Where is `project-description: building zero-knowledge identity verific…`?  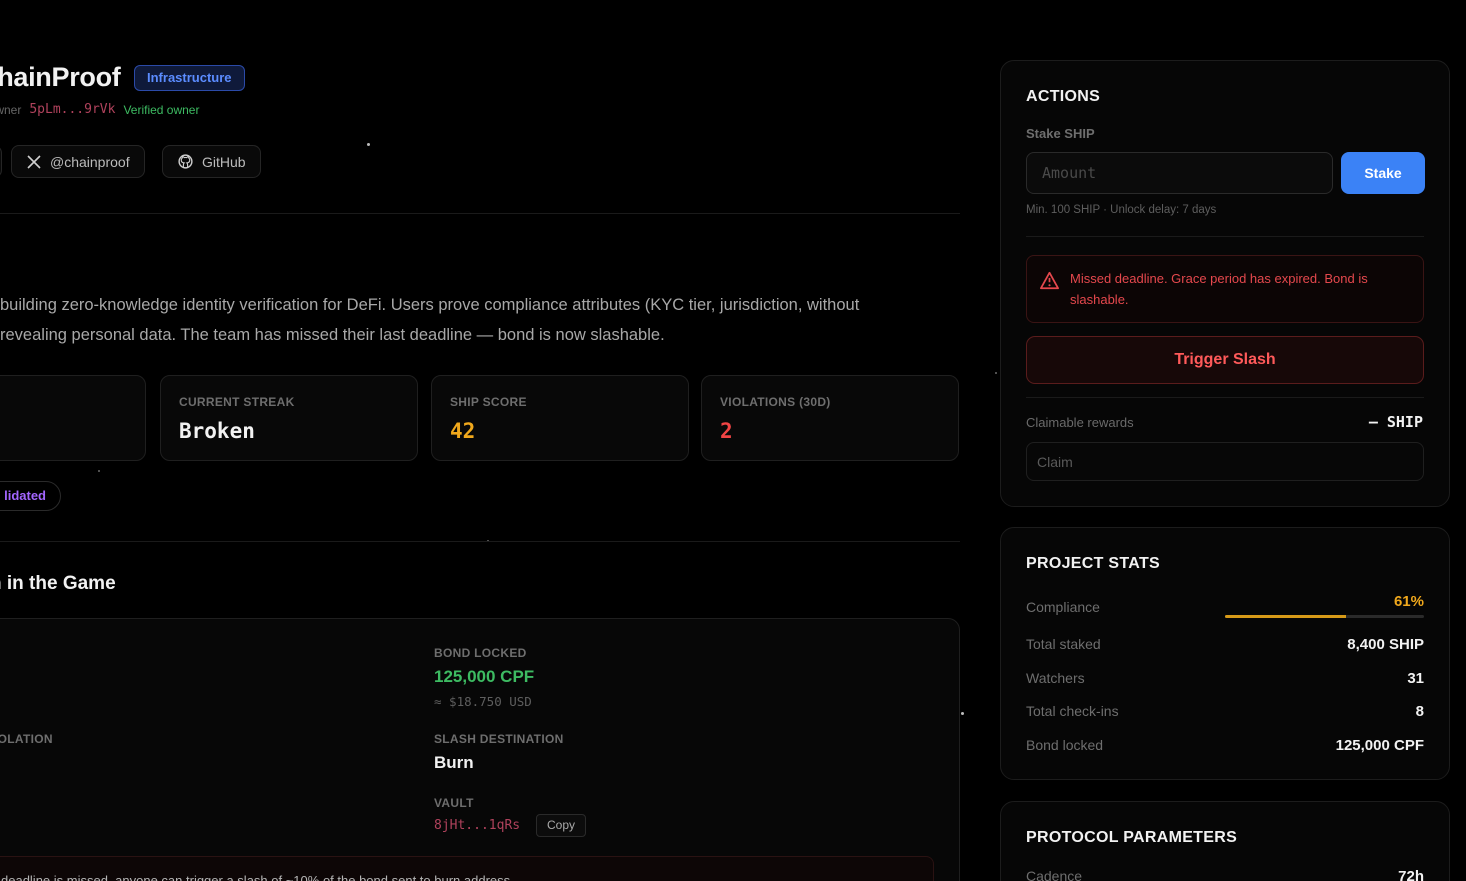
project-description: building zero-knowledge identity verific… is located at coordinates (430, 320).